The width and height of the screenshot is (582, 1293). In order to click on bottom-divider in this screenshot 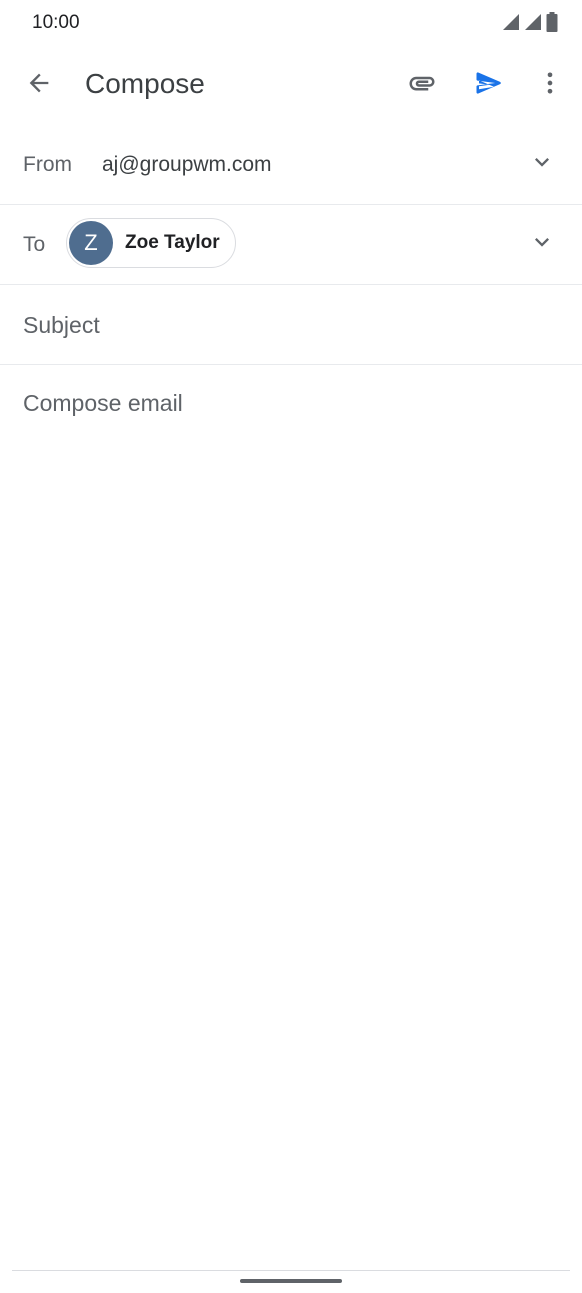, I will do `click(291, 1270)`.